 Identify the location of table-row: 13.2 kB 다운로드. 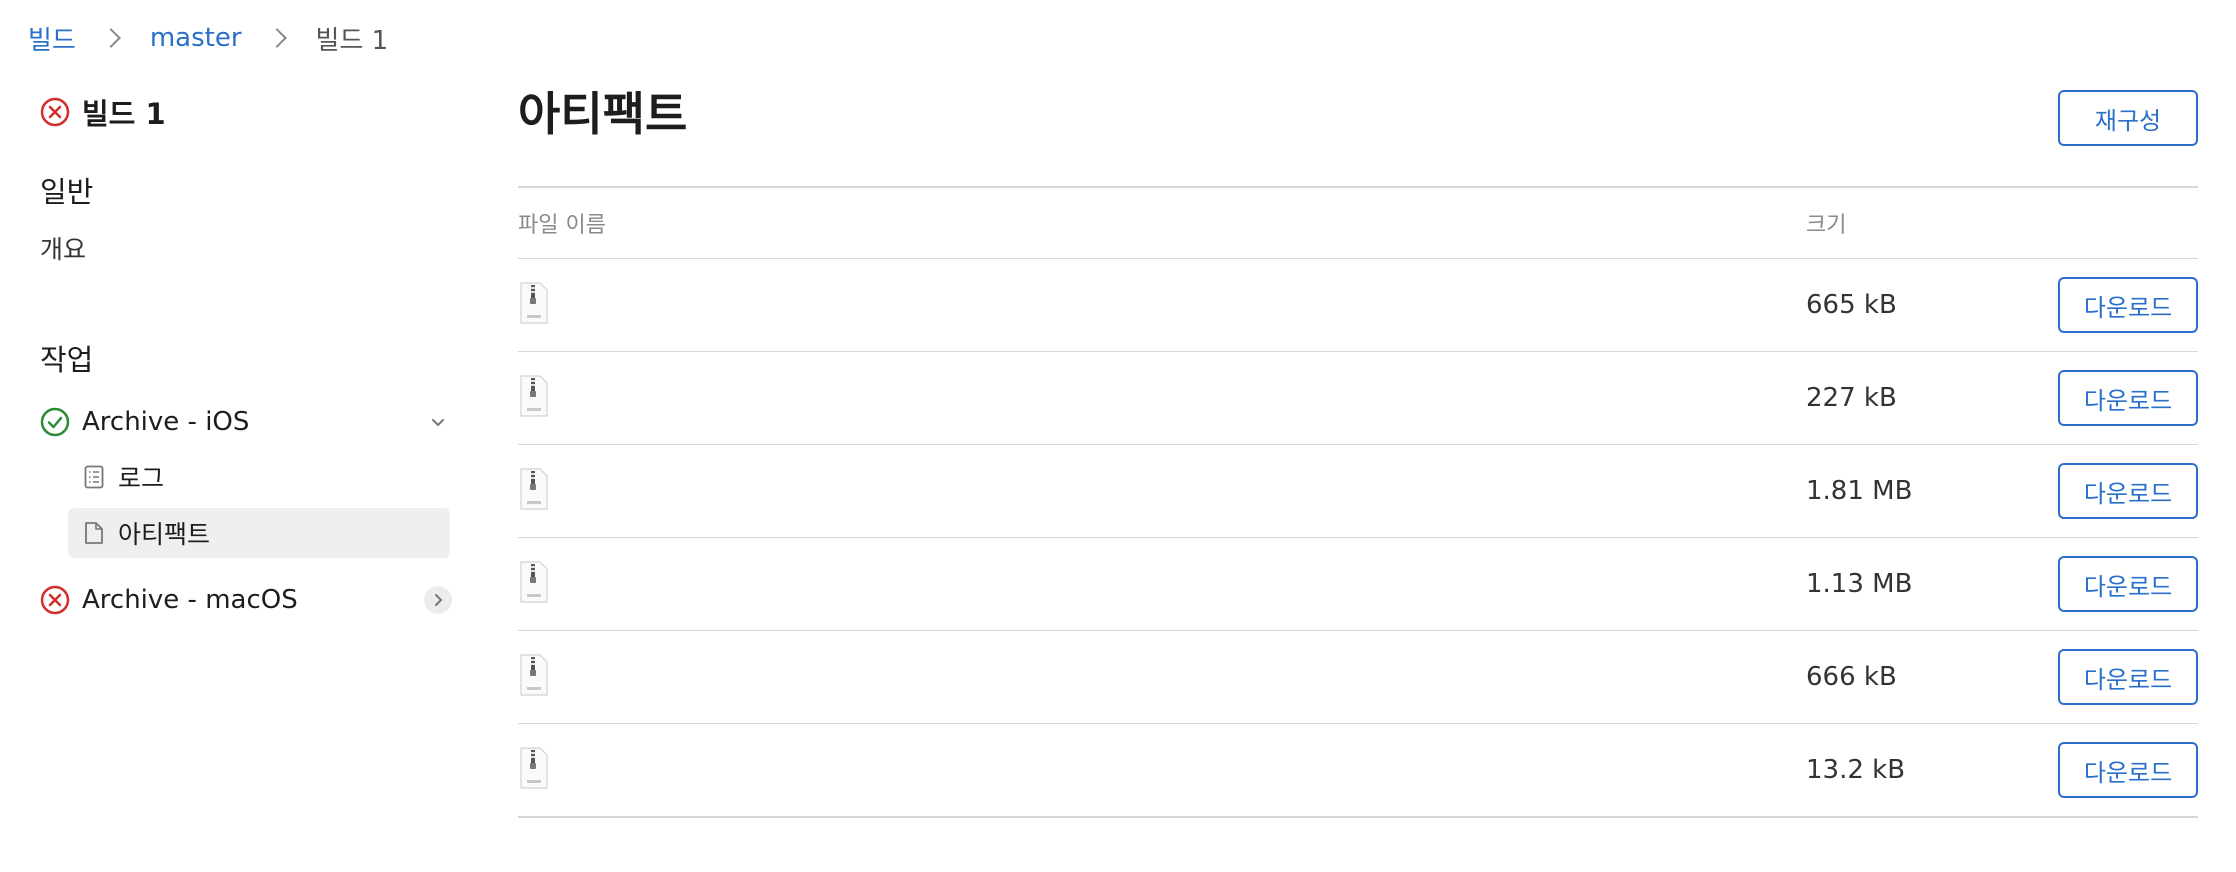
(1358, 769).